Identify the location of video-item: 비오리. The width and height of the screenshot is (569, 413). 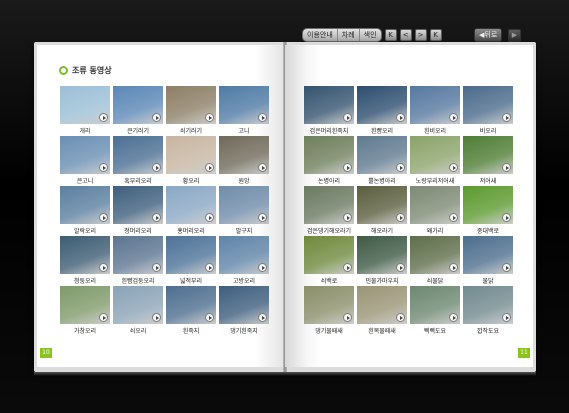
(488, 110).